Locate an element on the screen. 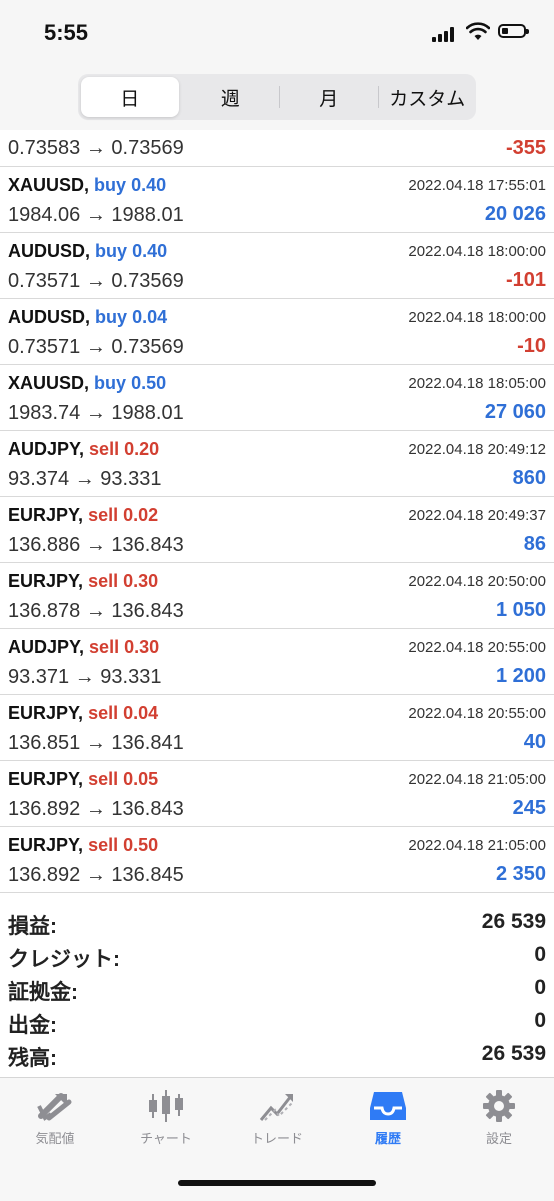 The height and width of the screenshot is (1201, 554). trade-prices: 0.73583 → 0.73569 is located at coordinates (96, 148).